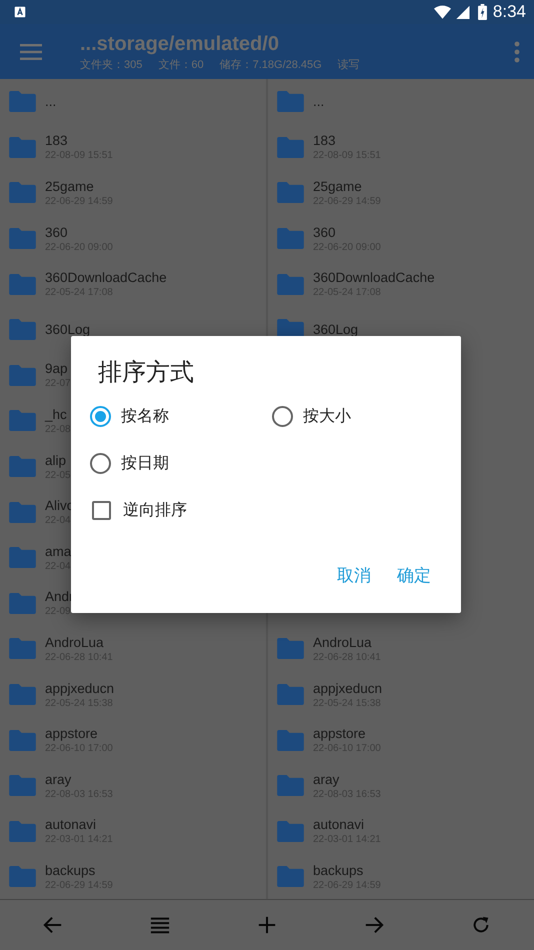  I want to click on checkbox, so click(101, 510).